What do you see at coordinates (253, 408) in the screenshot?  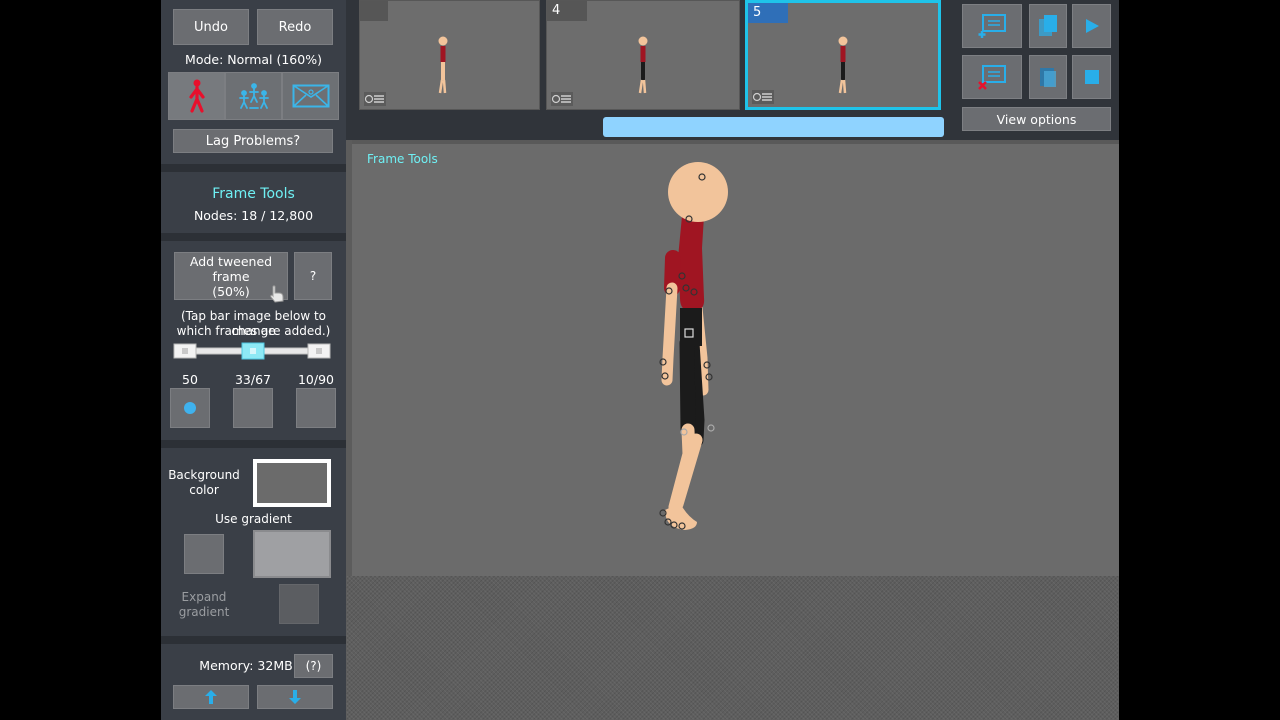 I see `tween-option-33-67-button` at bounding box center [253, 408].